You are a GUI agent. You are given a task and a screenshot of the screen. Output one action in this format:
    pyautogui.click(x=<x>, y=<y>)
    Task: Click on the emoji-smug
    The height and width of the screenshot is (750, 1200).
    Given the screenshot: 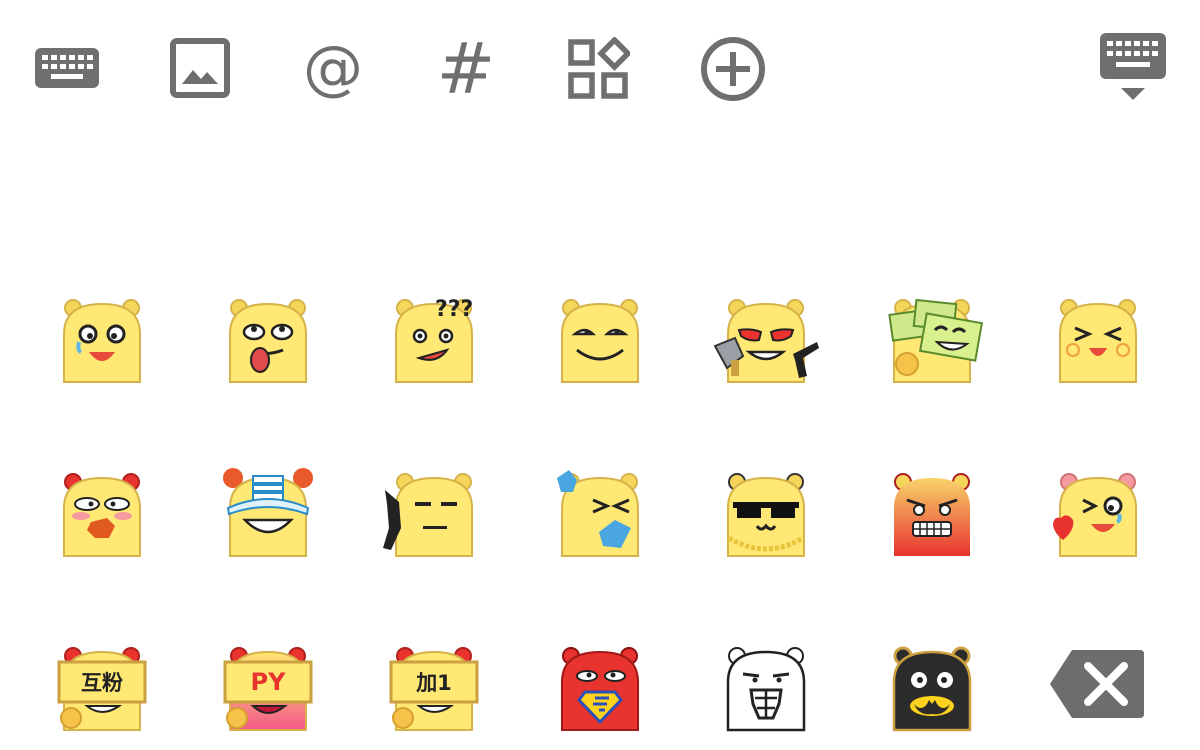 What is the action you would take?
    pyautogui.click(x=600, y=339)
    